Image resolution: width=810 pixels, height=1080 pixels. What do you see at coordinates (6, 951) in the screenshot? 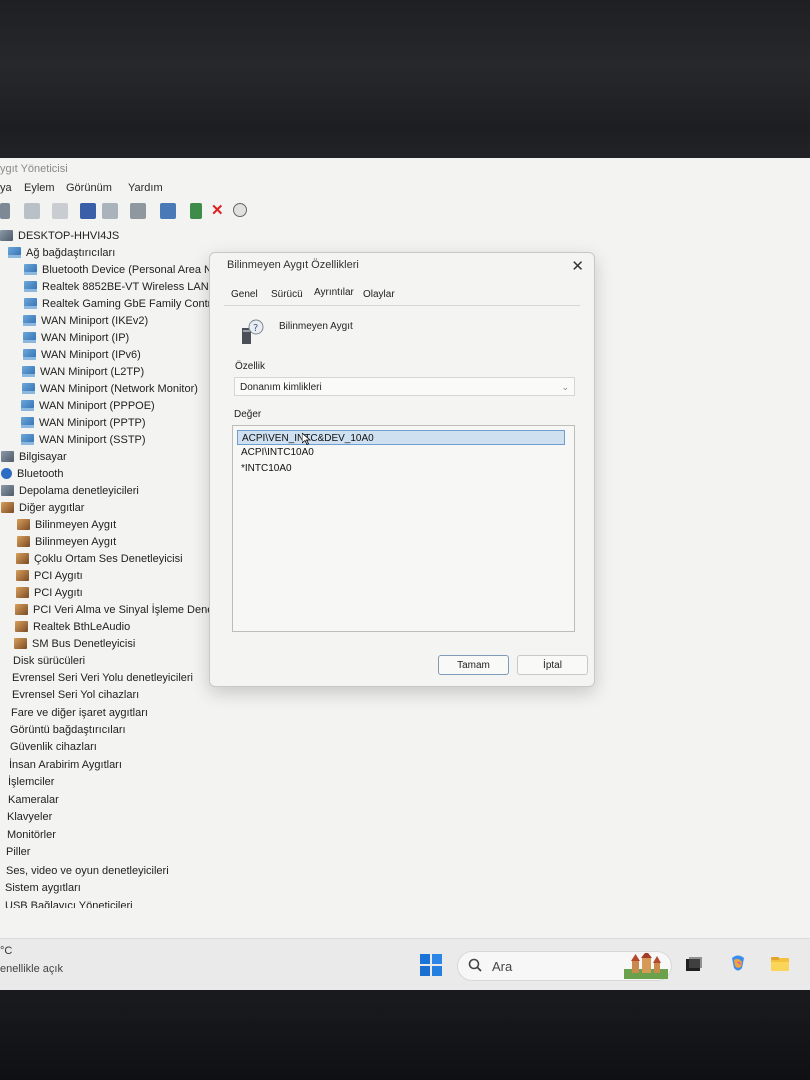
I see `weather-temp: °C` at bounding box center [6, 951].